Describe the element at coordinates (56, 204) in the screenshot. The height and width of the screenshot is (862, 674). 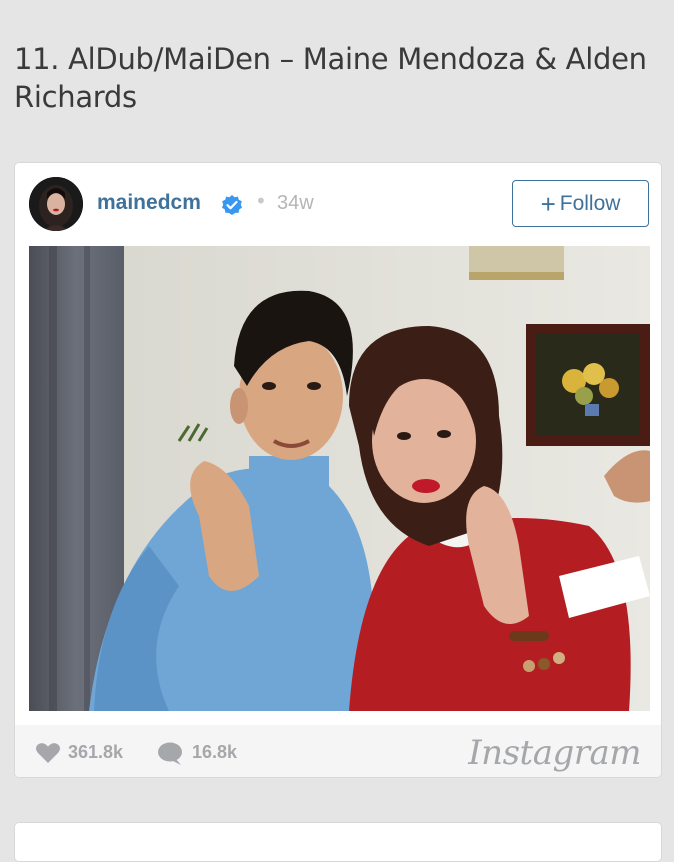
I see `avatar` at that location.